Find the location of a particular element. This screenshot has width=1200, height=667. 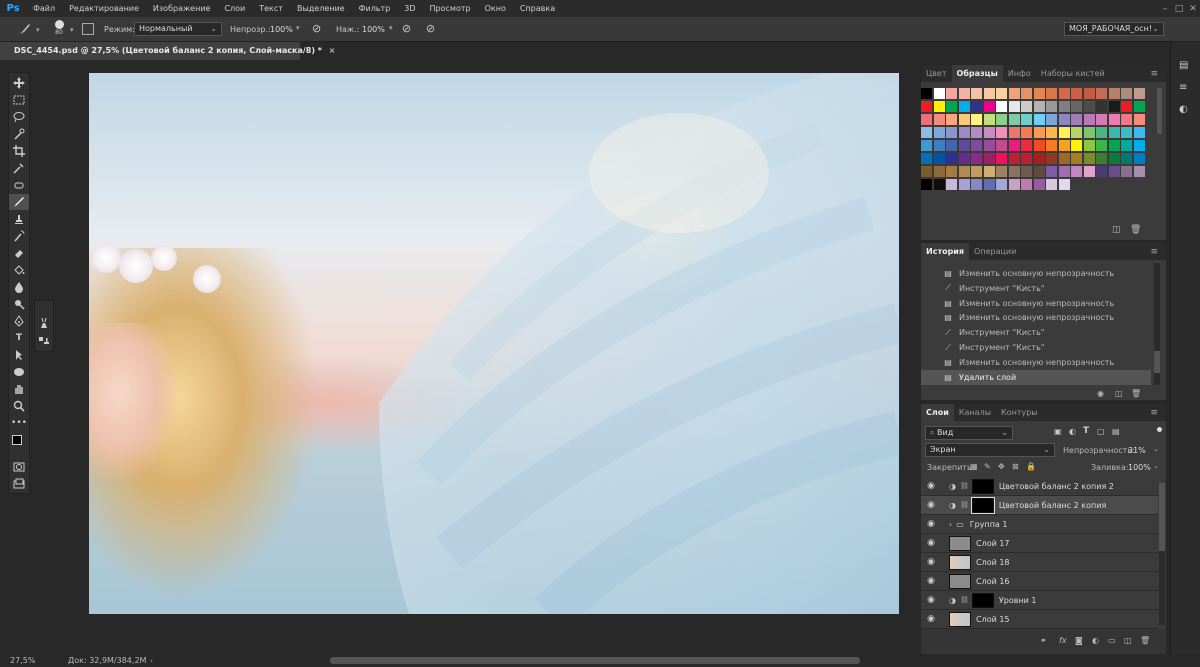

quick-select-tool-icon is located at coordinates (19, 134).